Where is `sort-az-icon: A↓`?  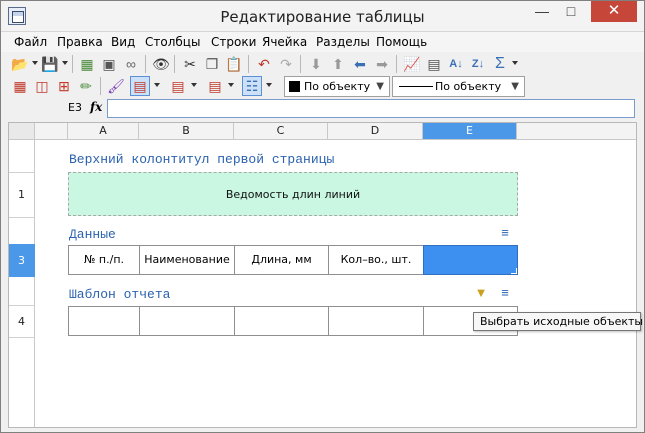 sort-az-icon: A↓ is located at coordinates (456, 64).